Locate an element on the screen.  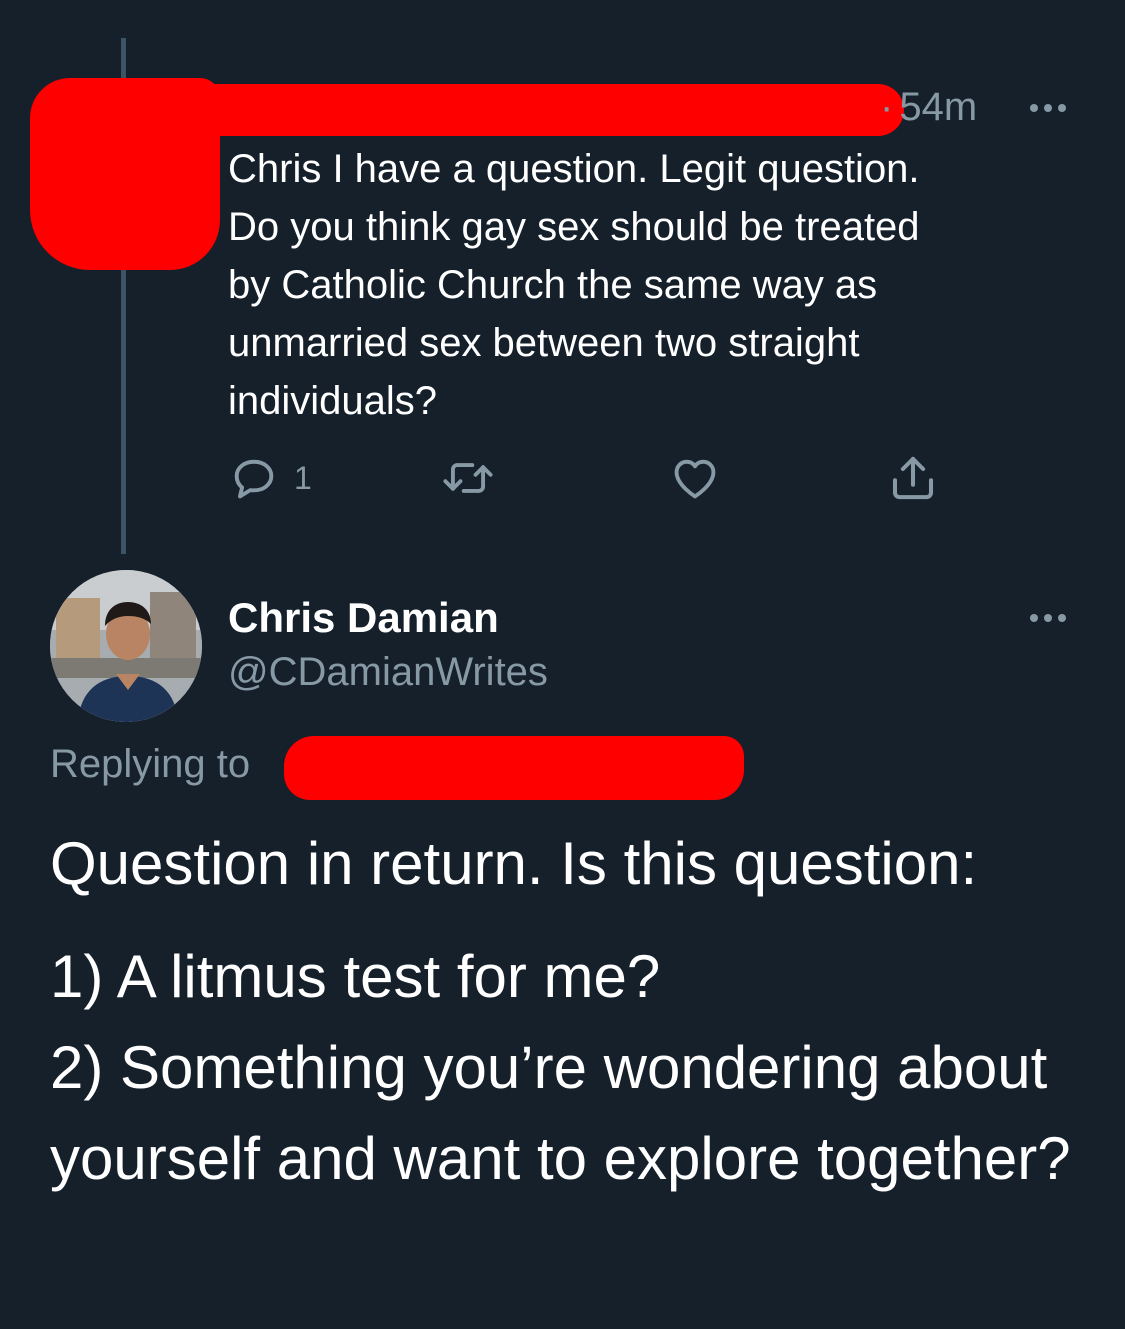
author-handle: @CDamianWrites is located at coordinates (388, 672).